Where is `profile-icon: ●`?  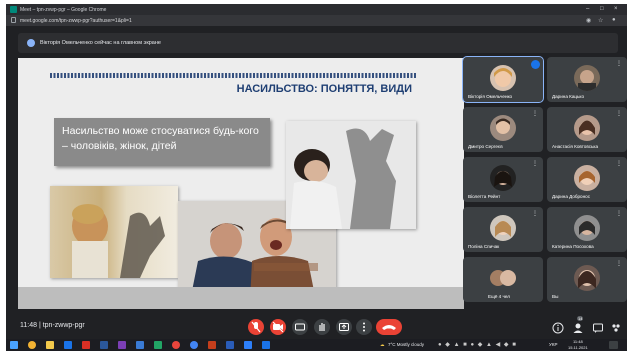
profile-icon: ● is located at coordinates (614, 20).